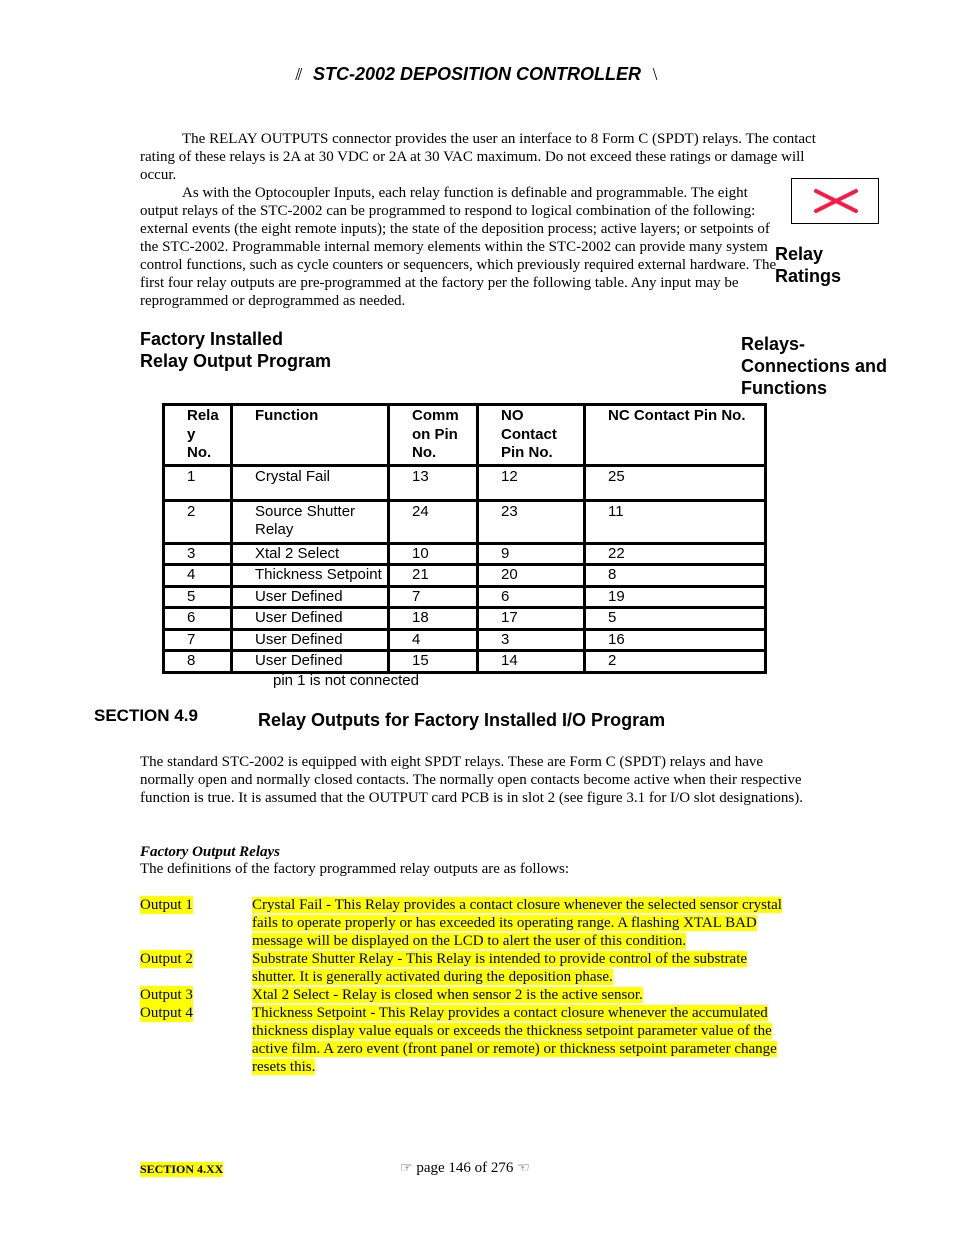 This screenshot has width=954, height=1235. I want to click on right-decoration-icon: ⧵, so click(655, 75).